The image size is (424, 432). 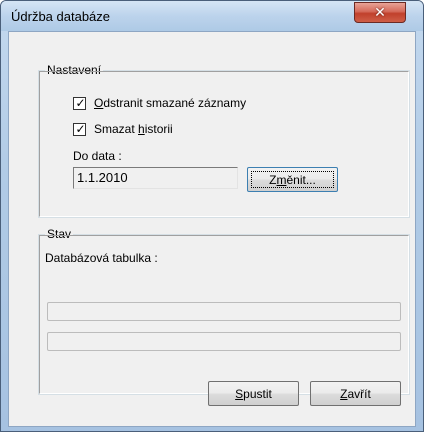 I want to click on delete-records-checkbox: ✓, so click(x=79, y=103).